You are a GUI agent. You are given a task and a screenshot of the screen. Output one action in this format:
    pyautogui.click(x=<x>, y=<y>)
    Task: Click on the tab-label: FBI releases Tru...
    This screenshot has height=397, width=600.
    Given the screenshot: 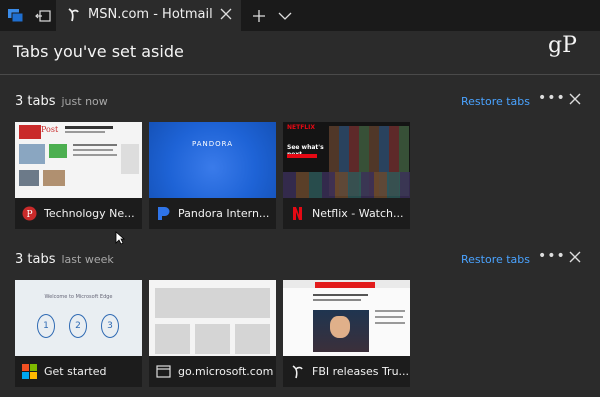 What is the action you would take?
    pyautogui.click(x=360, y=371)
    